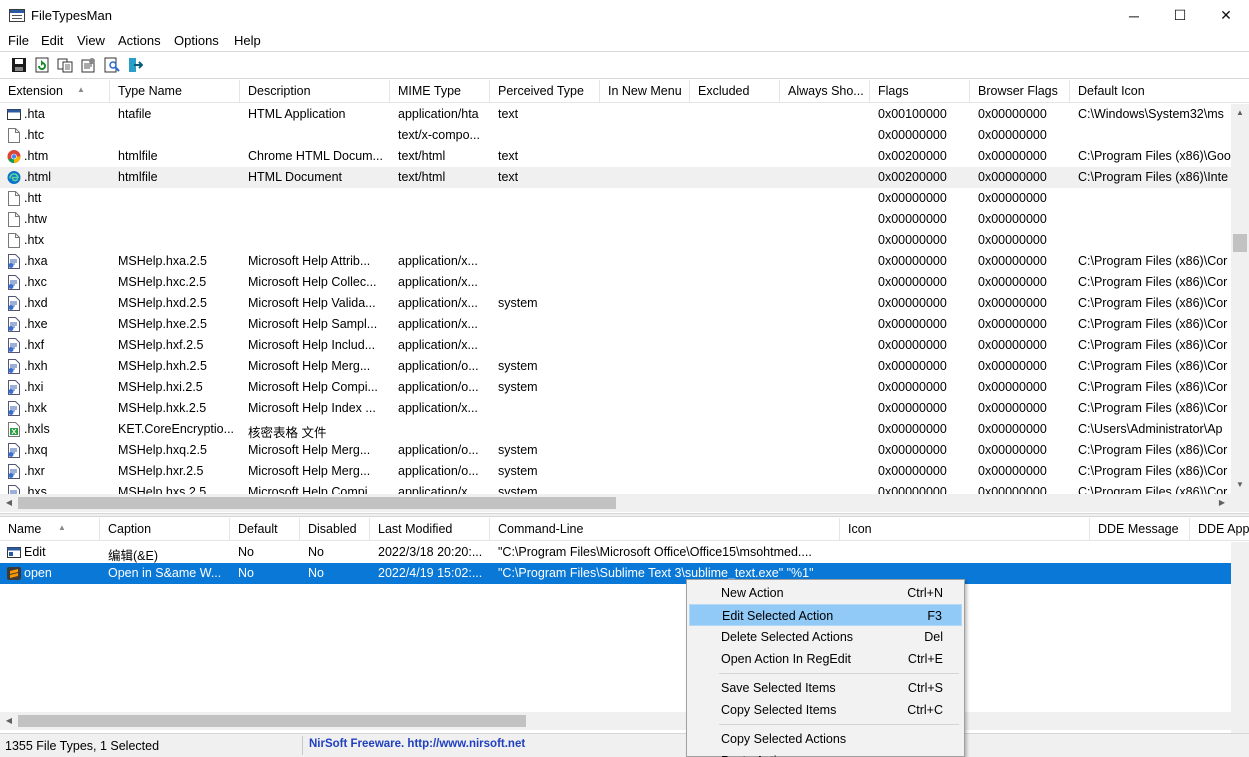  Describe the element at coordinates (438, 114) in the screenshot. I see `cell-mime: application/hta` at that location.